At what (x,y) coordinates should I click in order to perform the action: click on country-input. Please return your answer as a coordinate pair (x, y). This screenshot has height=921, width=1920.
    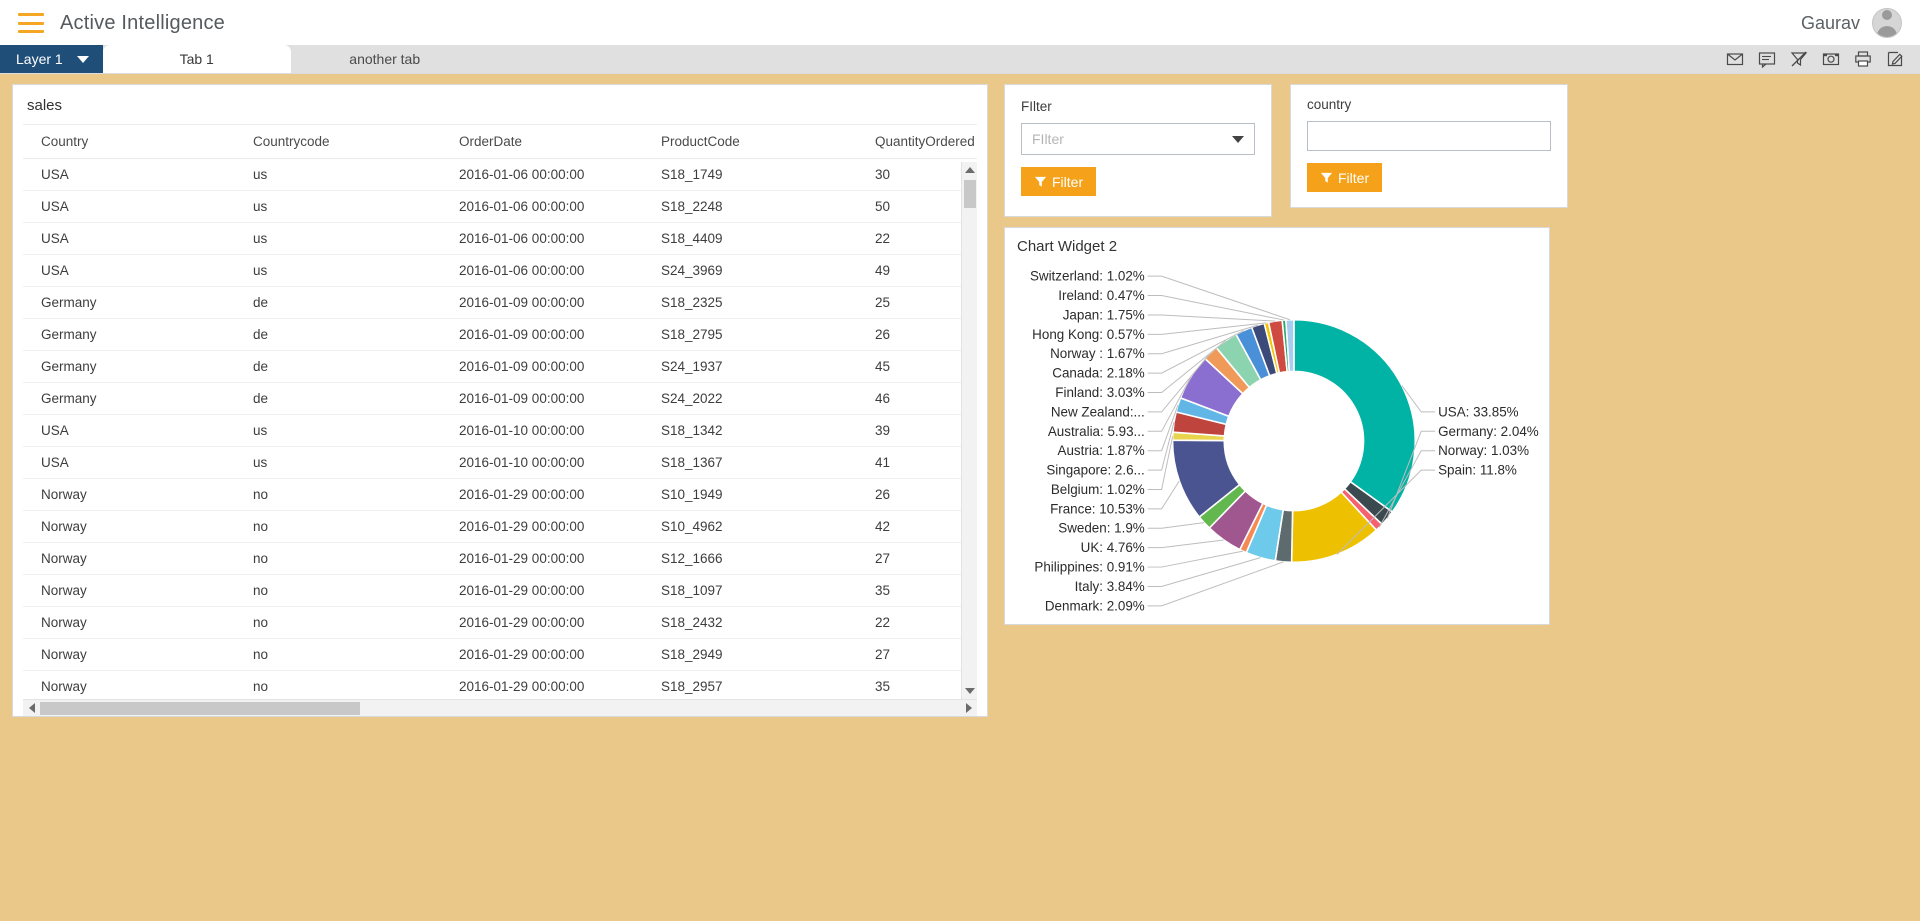
    Looking at the image, I should click on (1429, 136).